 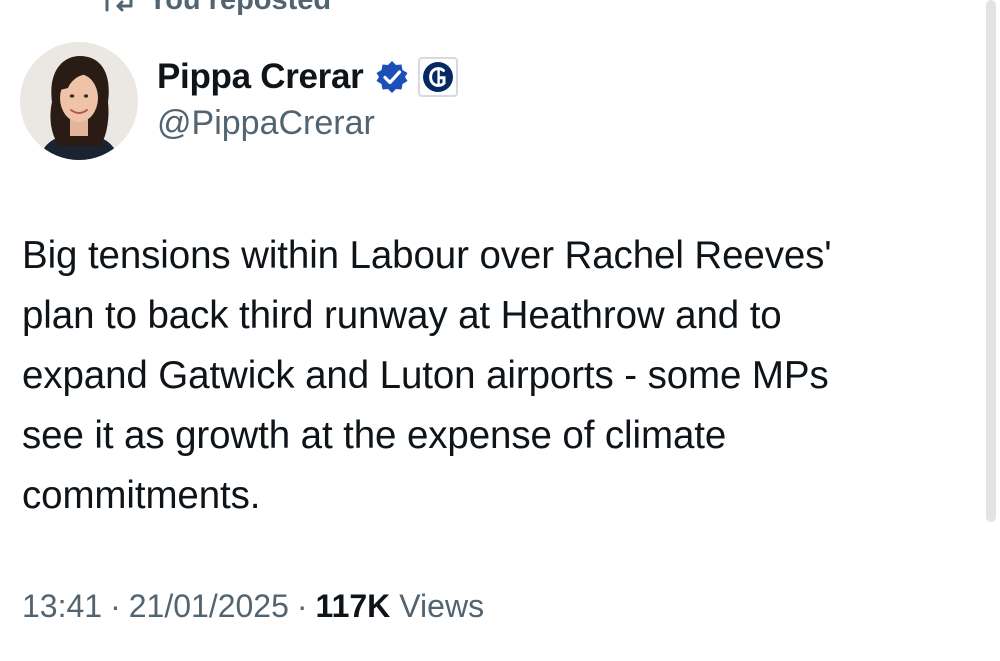 I want to click on tweet-meta: 13:41 · 21/01/2025 · 117K Views, so click(x=253, y=606).